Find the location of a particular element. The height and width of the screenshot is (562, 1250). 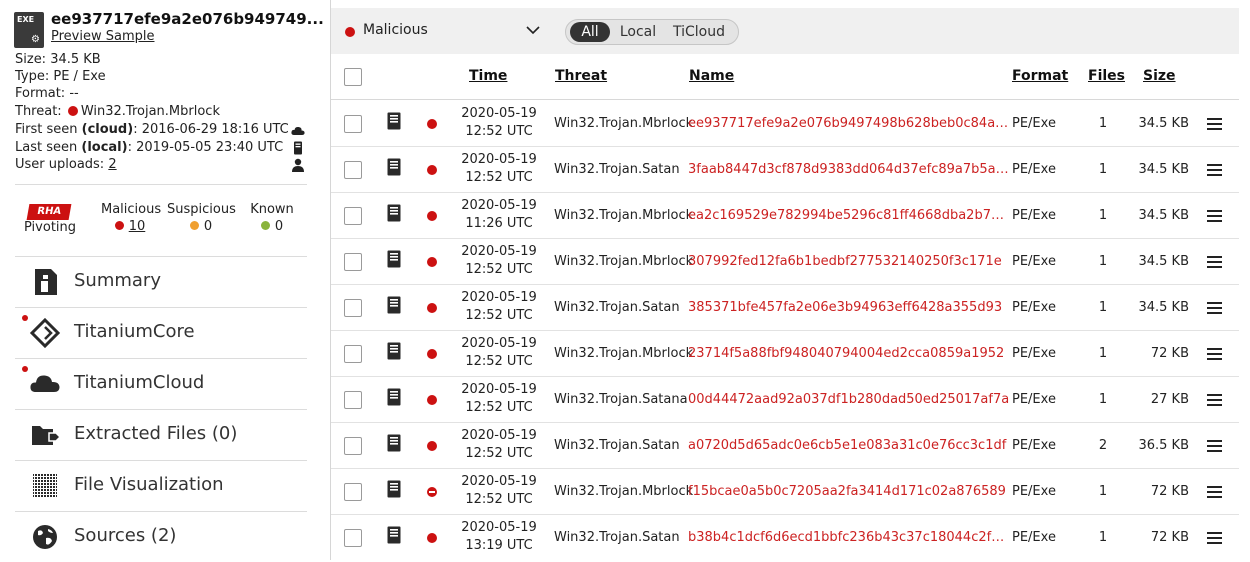

row-name-link: f15bcae0a5b0c7205aa2fa3414d171c02a876589 is located at coordinates (849, 491).